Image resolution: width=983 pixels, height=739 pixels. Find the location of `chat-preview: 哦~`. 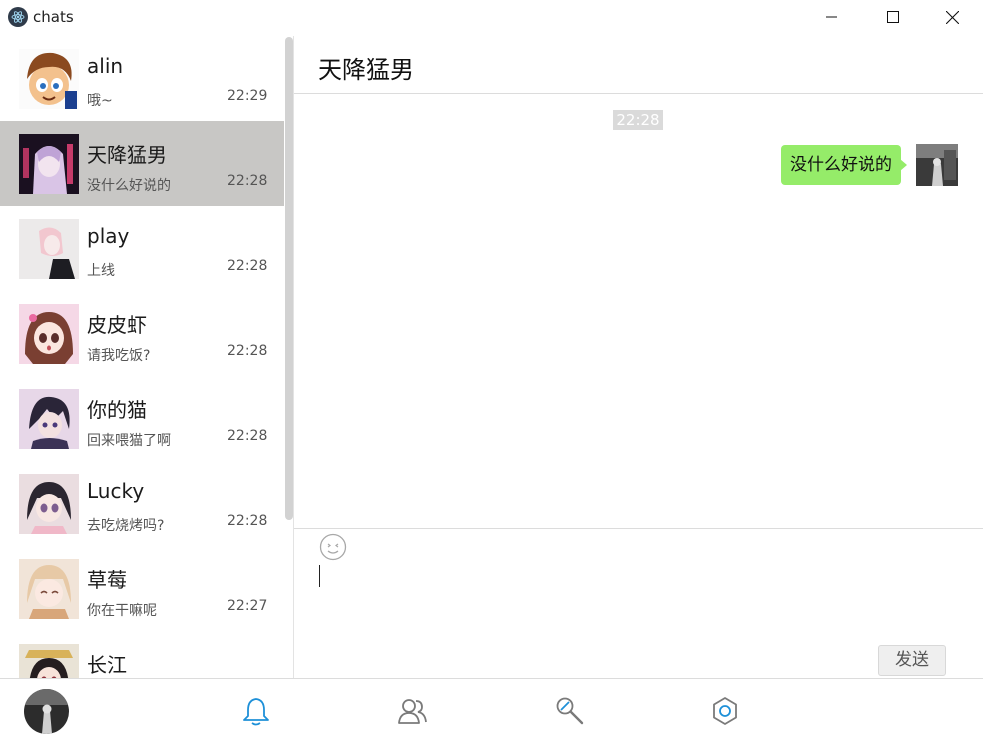

chat-preview: 哦~ is located at coordinates (100, 101).